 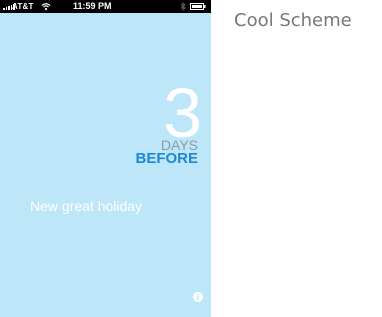 I want to click on holiday-name: New great holiday, so click(x=86, y=206).